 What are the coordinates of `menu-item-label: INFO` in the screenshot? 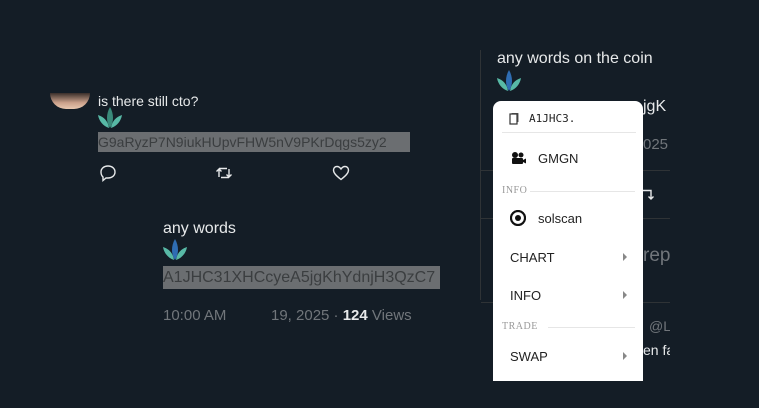 It's located at (526, 295).